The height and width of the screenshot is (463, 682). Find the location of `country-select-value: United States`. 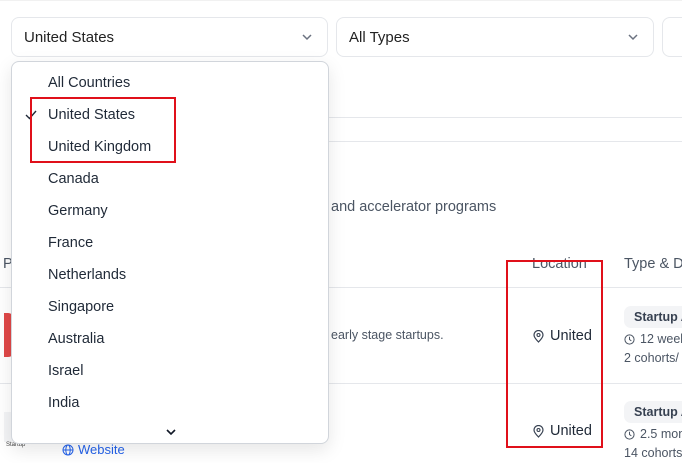

country-select-value: United States is located at coordinates (69, 37).